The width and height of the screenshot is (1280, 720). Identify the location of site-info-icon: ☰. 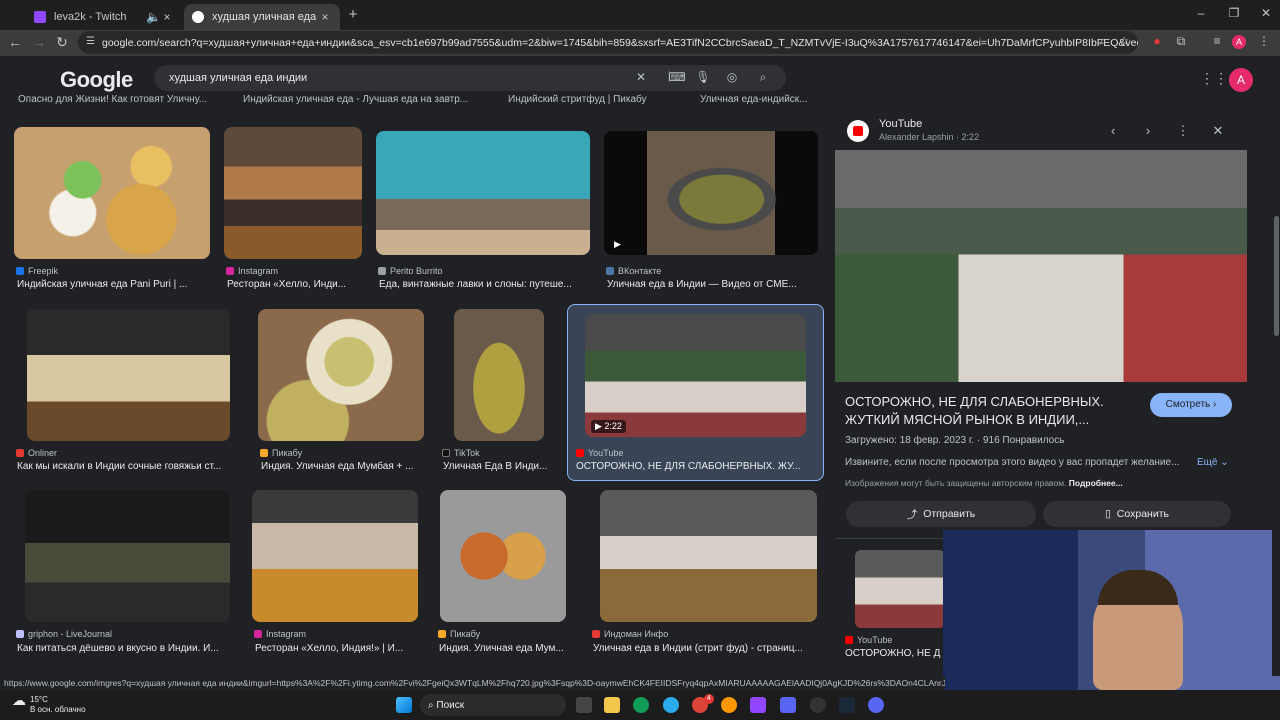
(90, 41).